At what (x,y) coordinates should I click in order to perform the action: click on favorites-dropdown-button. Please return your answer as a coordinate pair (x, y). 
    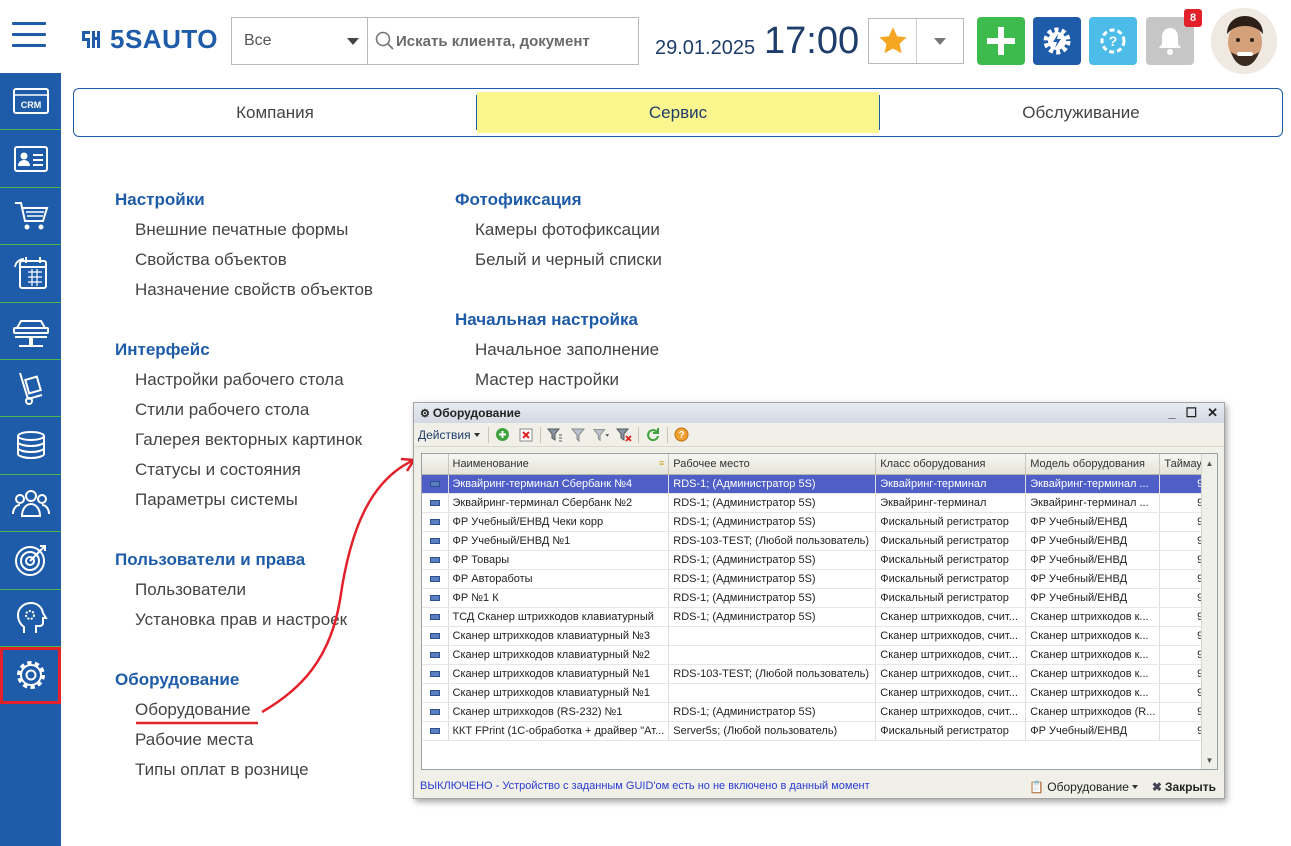
    Looking at the image, I should click on (940, 41).